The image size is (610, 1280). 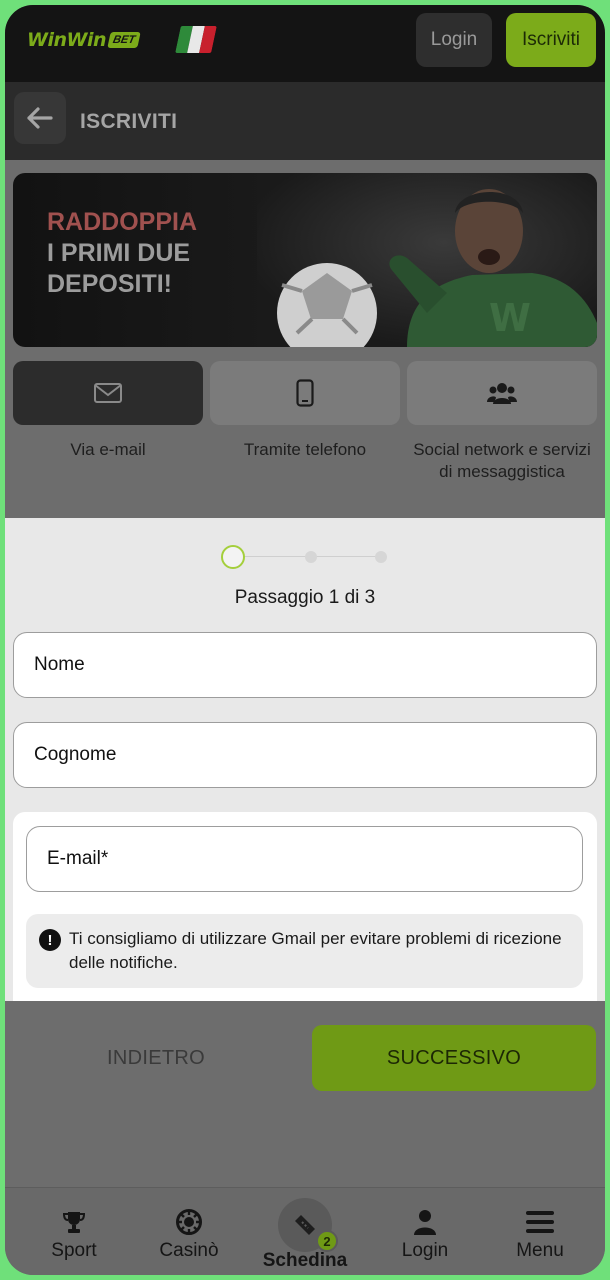 I want to click on page-title: ISCRIVITI, so click(x=129, y=121).